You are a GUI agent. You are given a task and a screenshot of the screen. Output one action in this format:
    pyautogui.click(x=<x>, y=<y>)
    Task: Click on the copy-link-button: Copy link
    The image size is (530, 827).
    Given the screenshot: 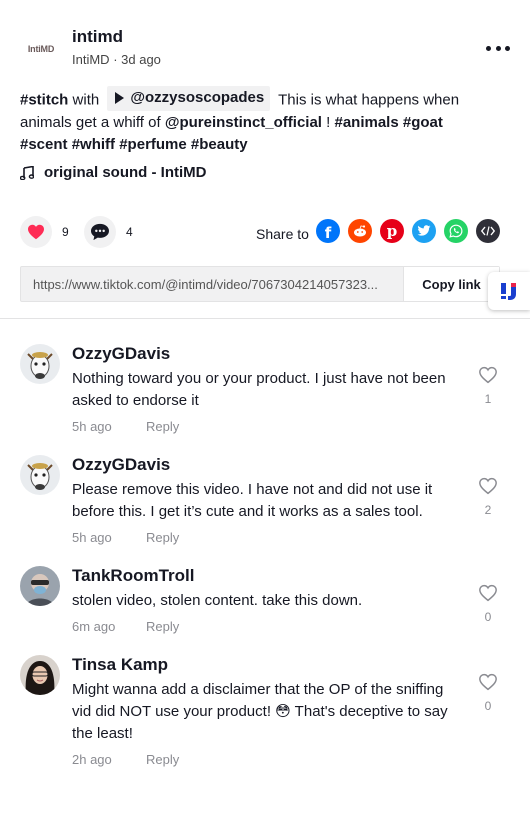 What is the action you would take?
    pyautogui.click(x=451, y=284)
    